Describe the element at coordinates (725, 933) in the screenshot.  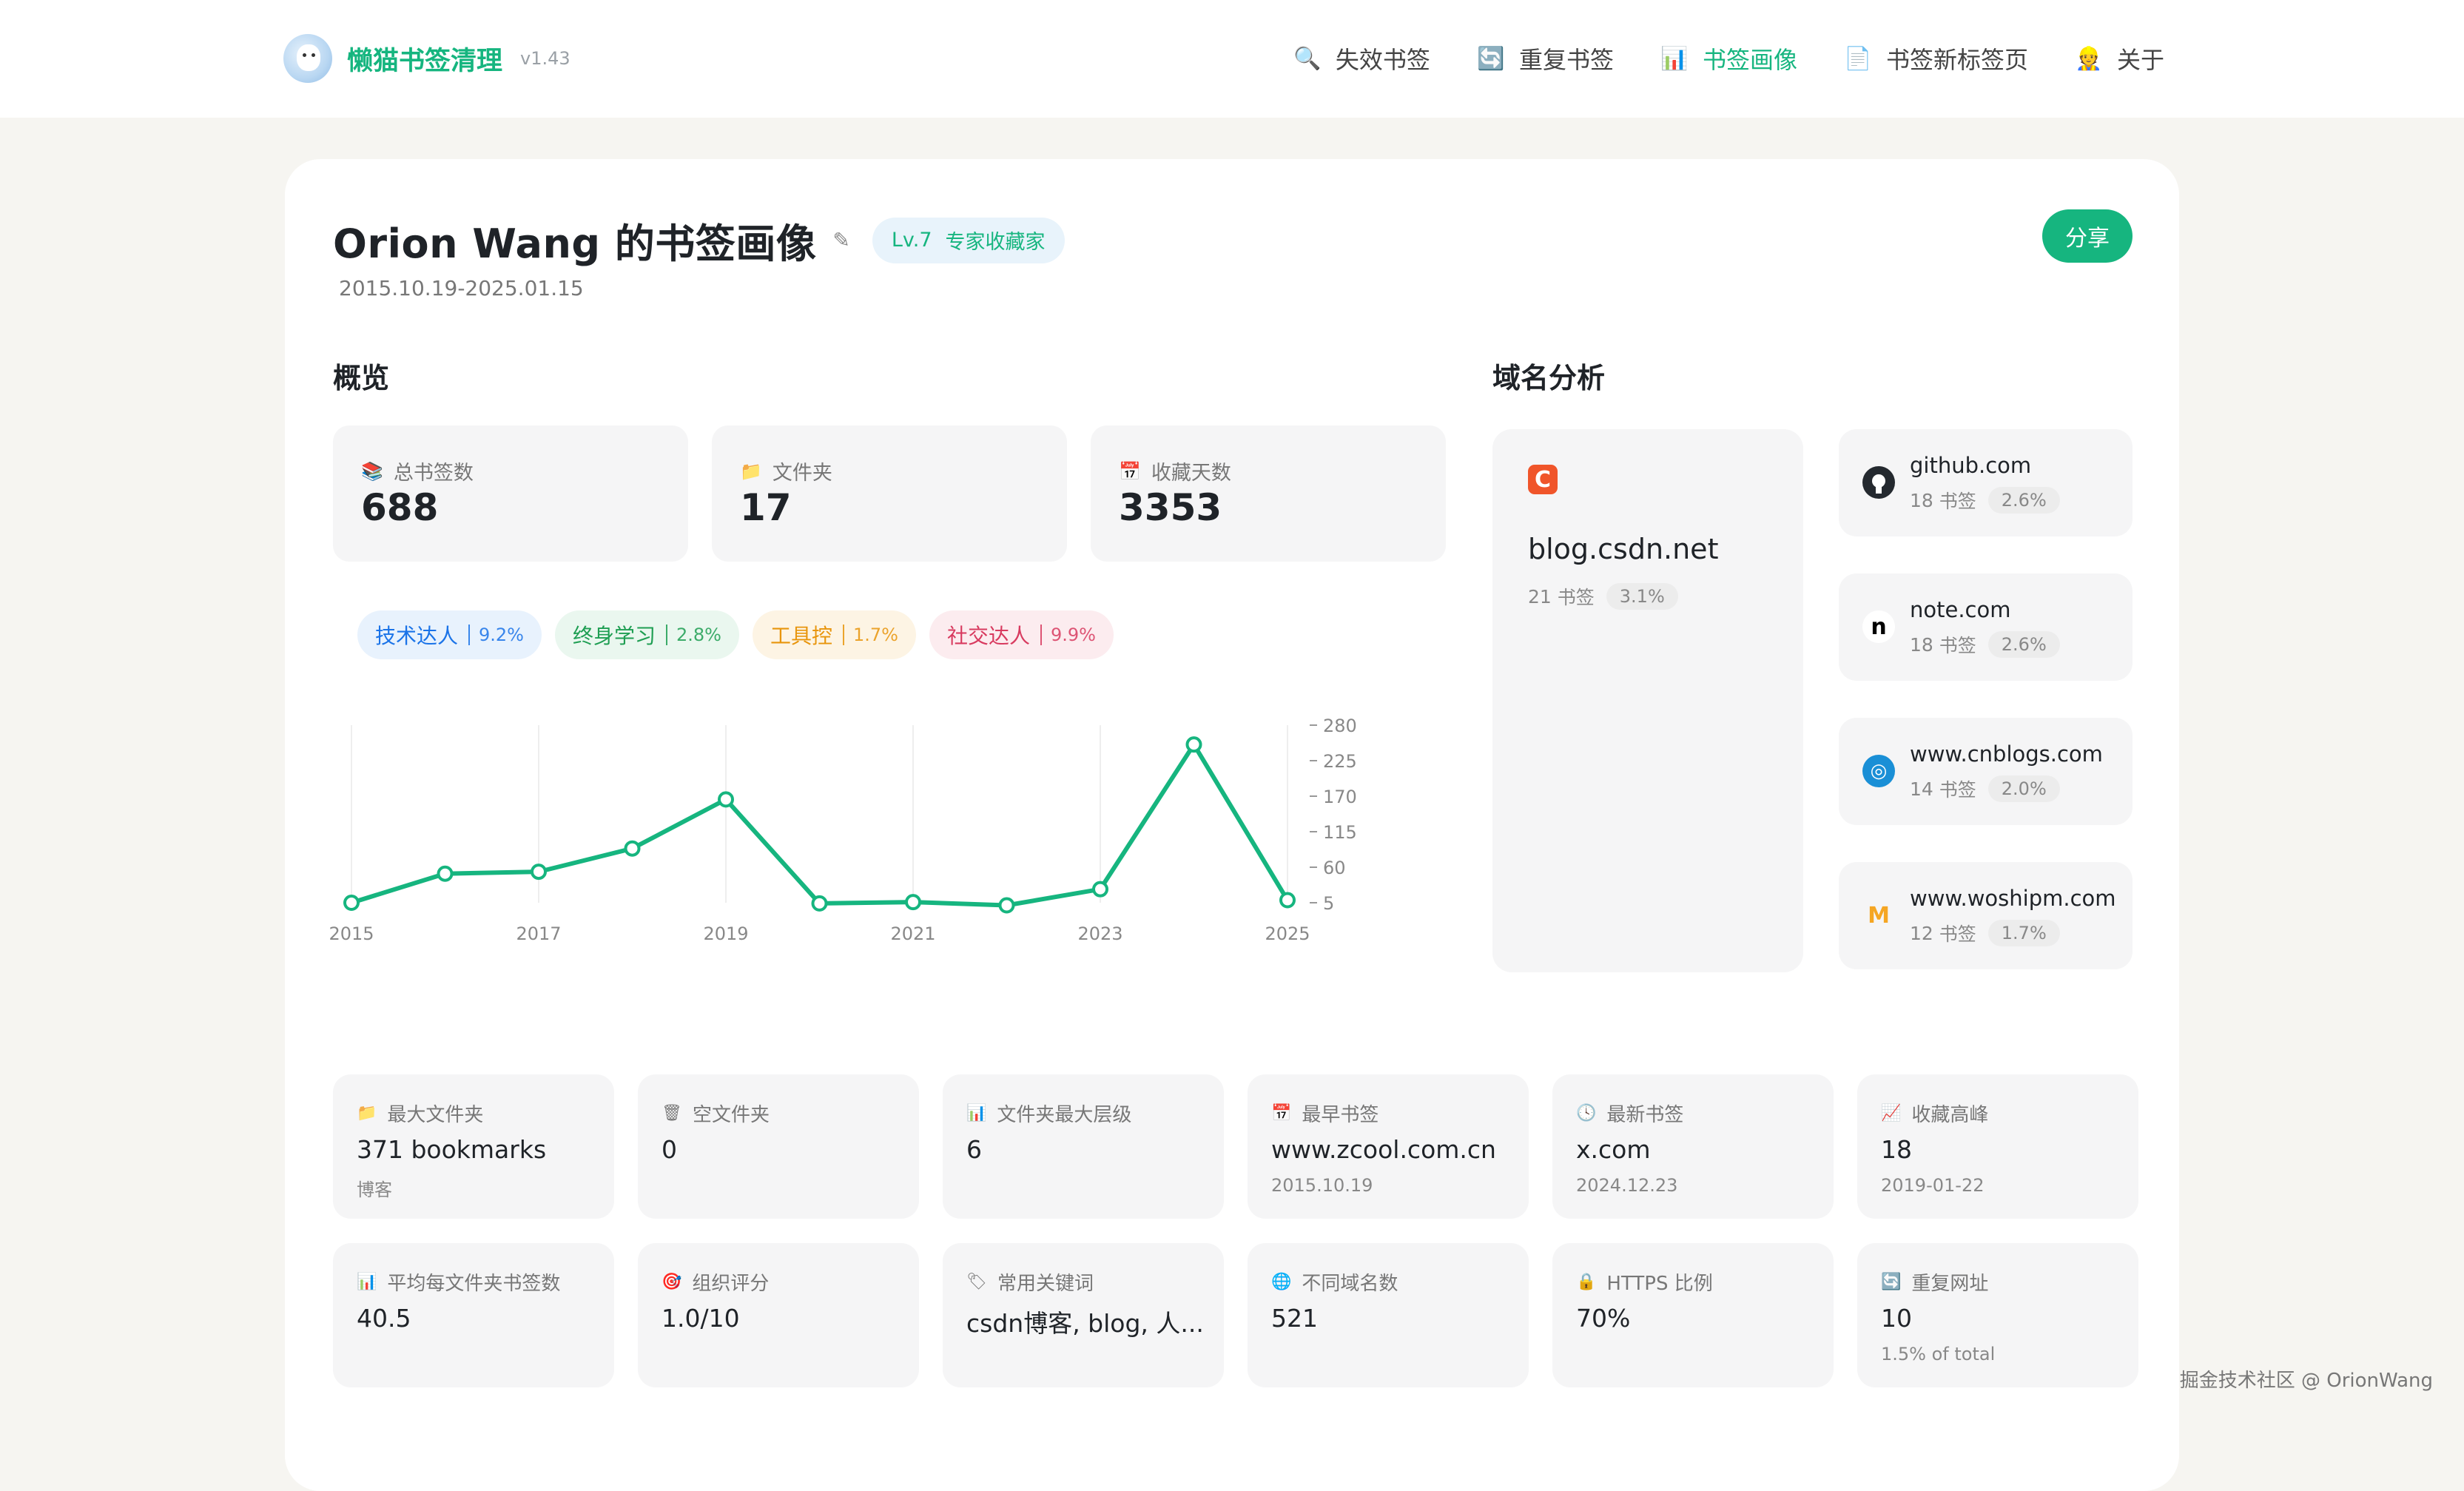
I see `x-tick-label: 2019` at that location.